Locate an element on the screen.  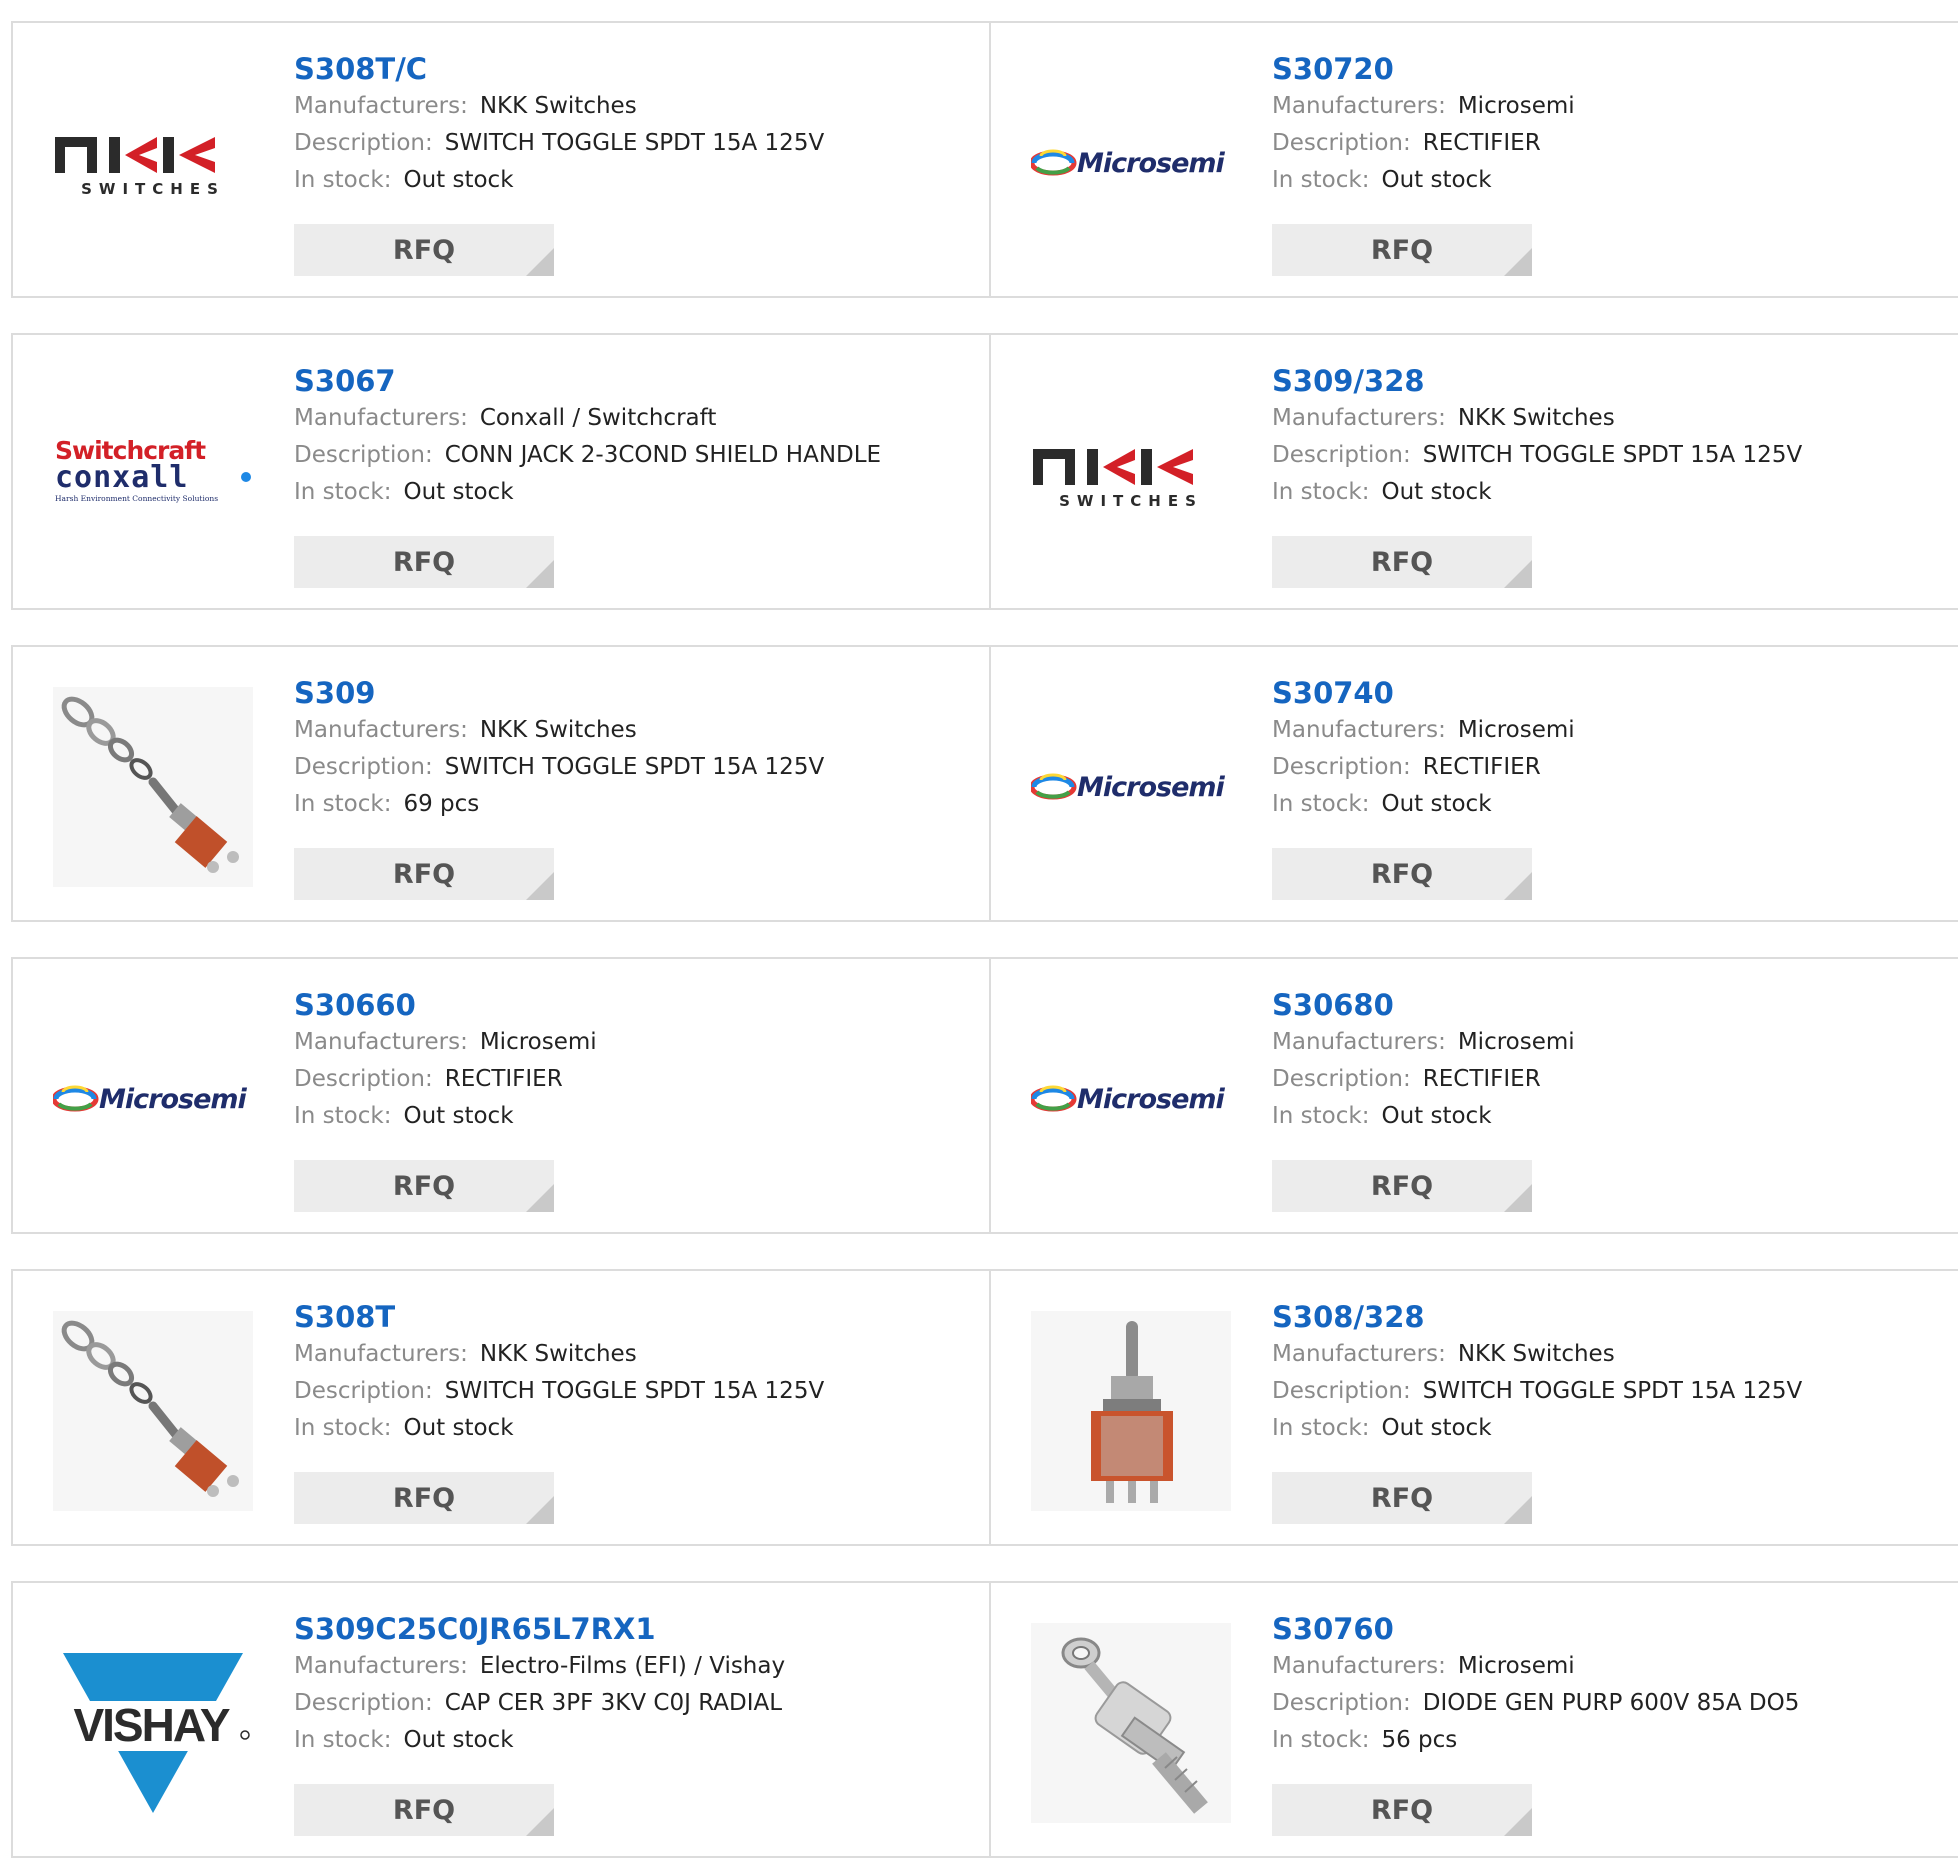
part-number-link: S30680 is located at coordinates (1612, 1005).